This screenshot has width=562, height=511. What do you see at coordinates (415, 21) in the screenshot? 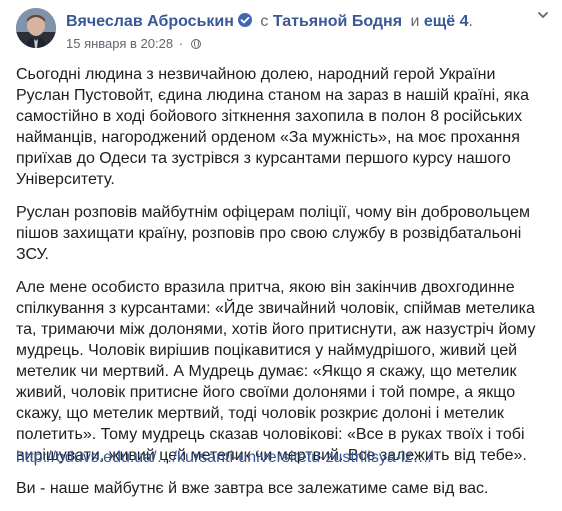
I see `with-and: и` at bounding box center [415, 21].